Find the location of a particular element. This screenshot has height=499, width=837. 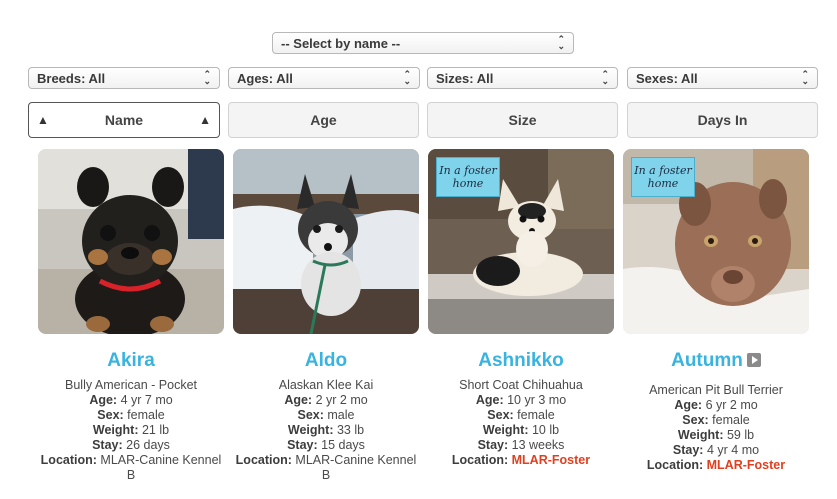

sort-age-label: Age is located at coordinates (323, 120).